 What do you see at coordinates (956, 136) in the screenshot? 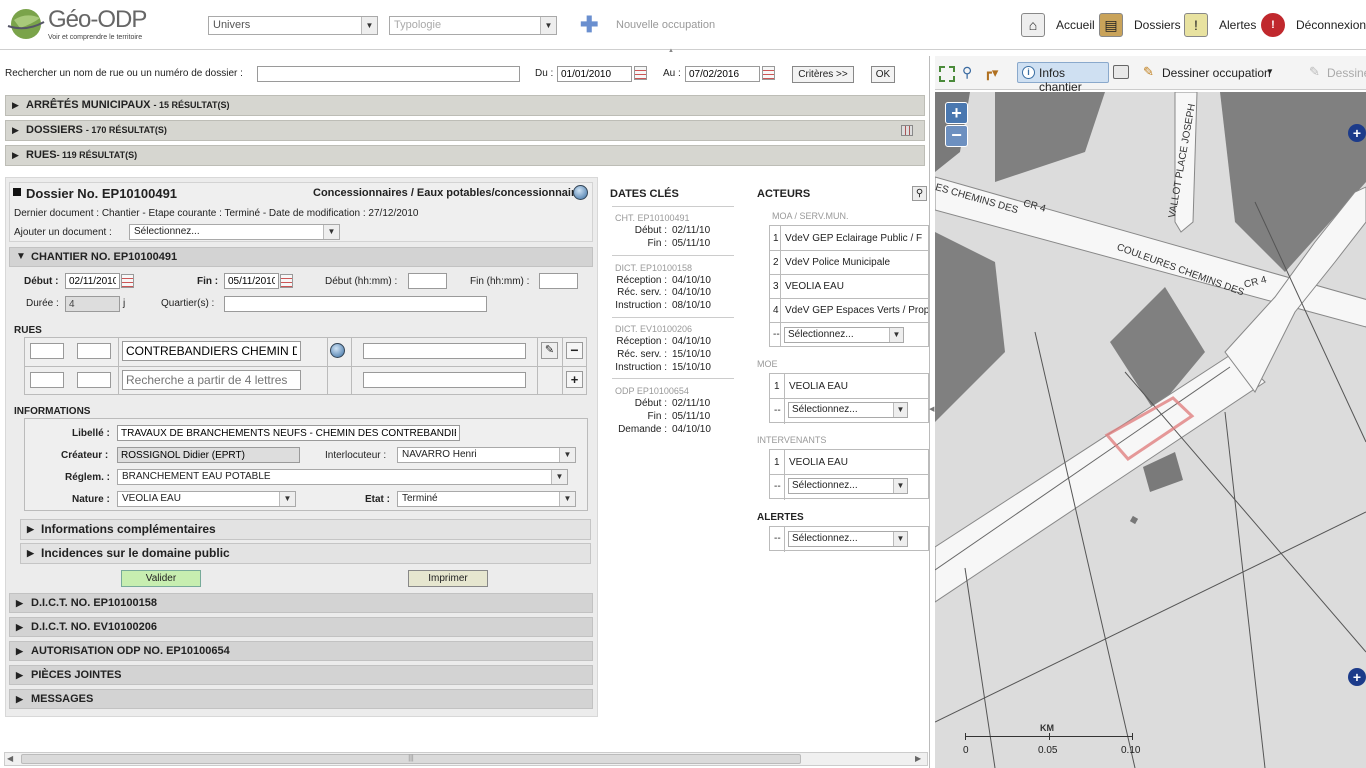
I see `zoom-out-button: −` at bounding box center [956, 136].